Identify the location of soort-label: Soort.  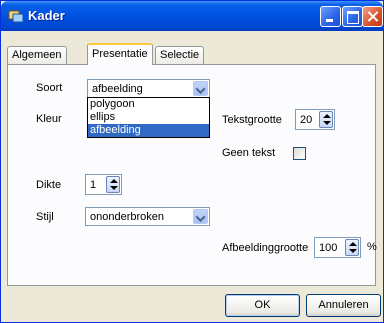
(49, 88).